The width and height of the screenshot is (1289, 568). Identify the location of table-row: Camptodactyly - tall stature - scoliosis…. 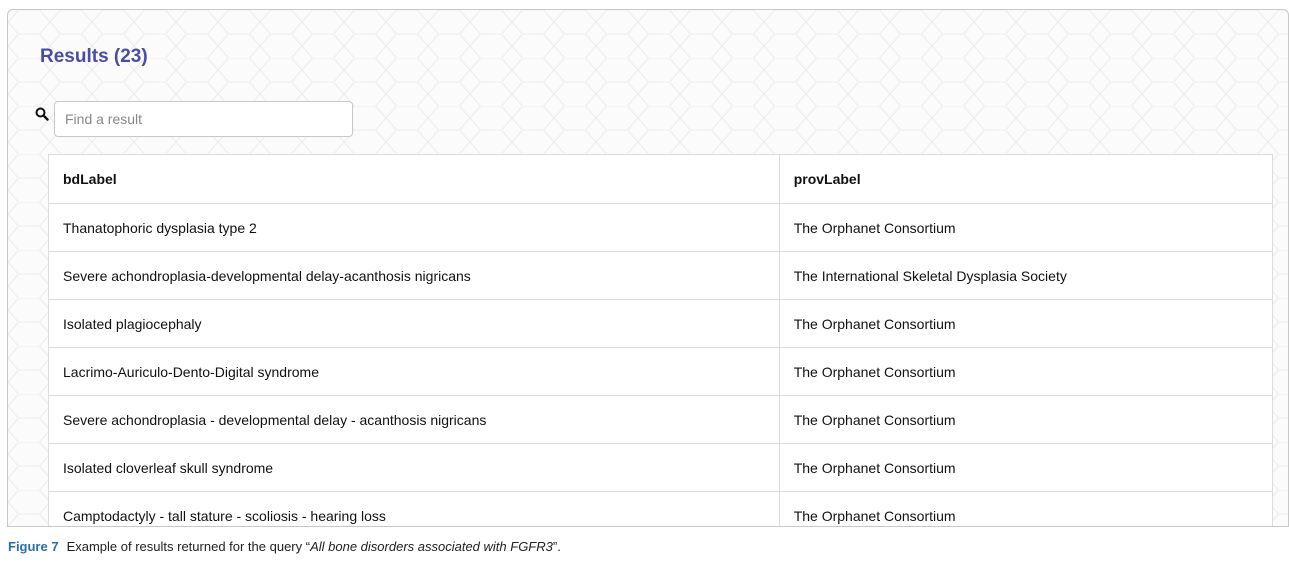
(661, 508).